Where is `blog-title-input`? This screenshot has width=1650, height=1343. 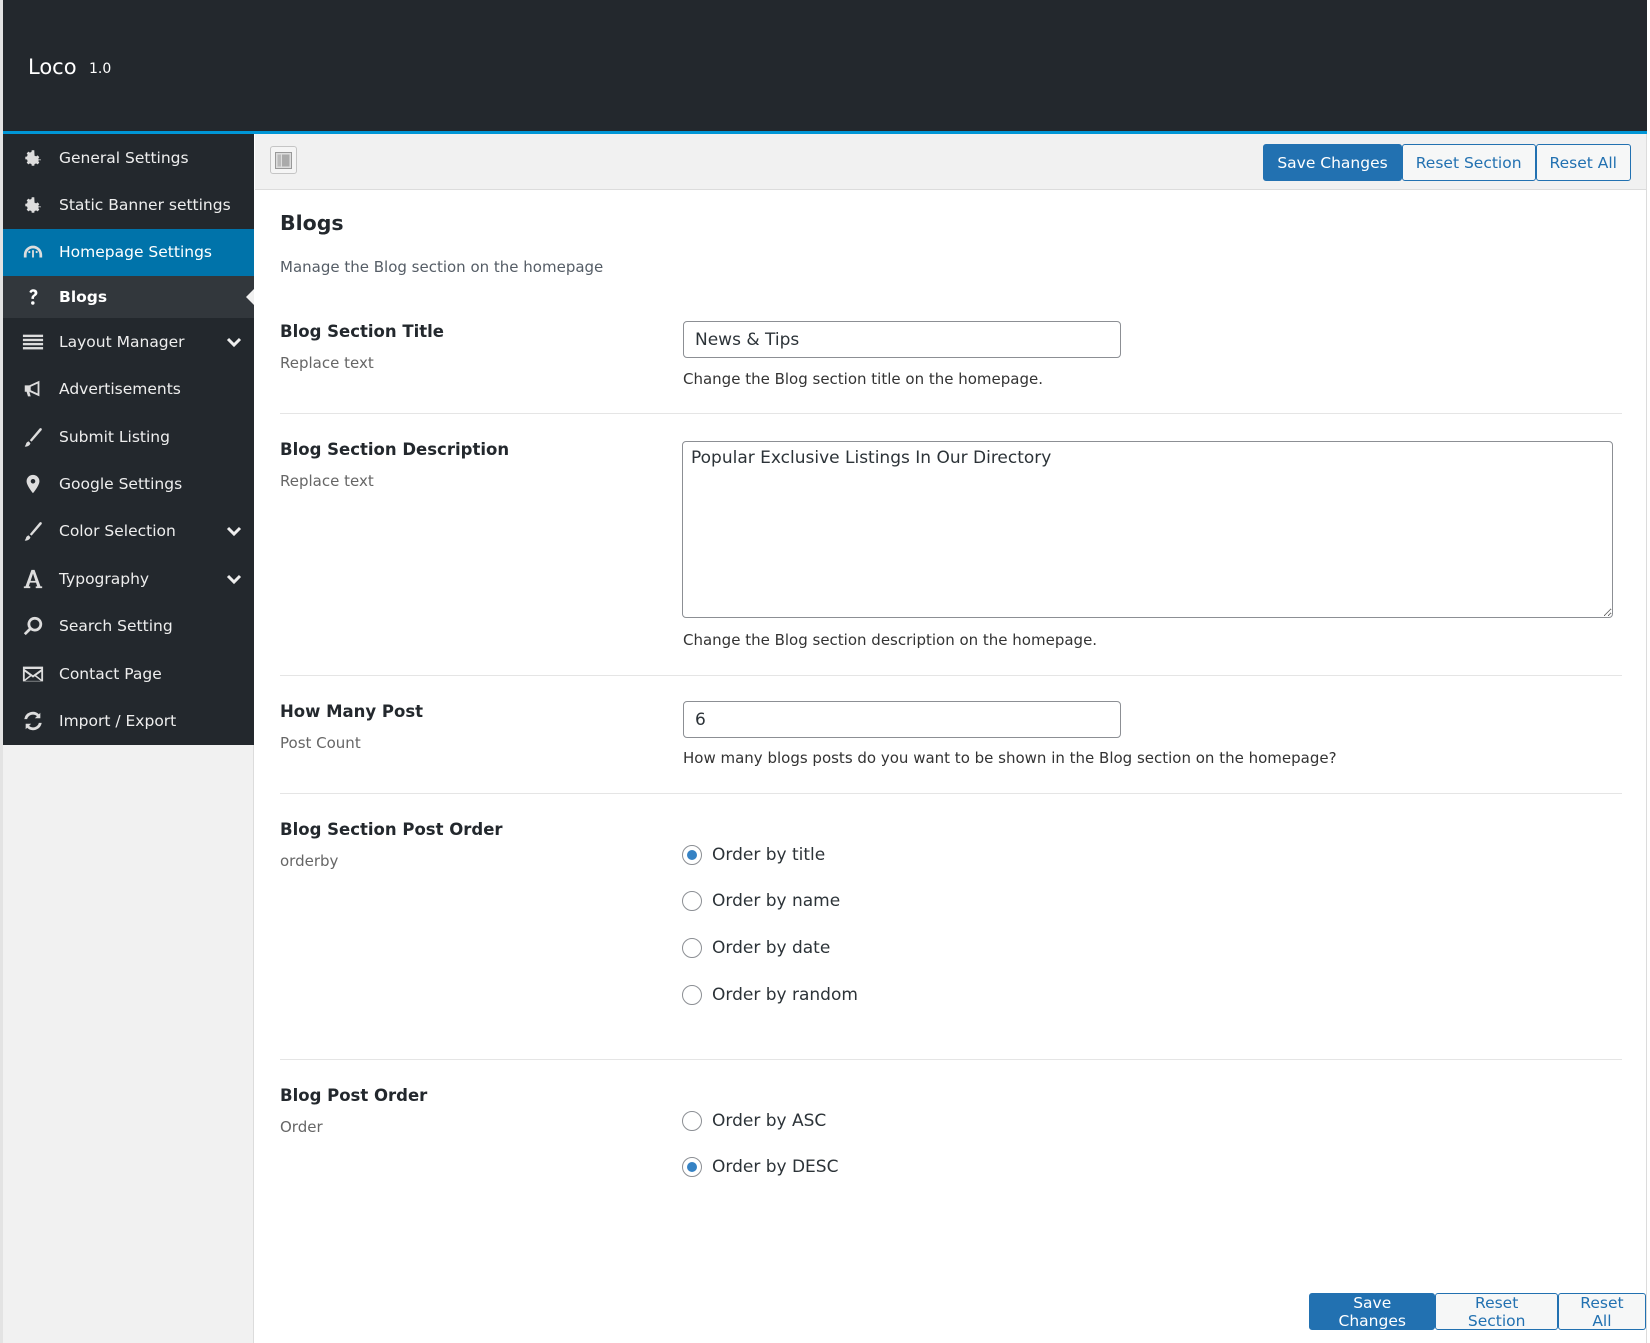
blog-title-input is located at coordinates (902, 339).